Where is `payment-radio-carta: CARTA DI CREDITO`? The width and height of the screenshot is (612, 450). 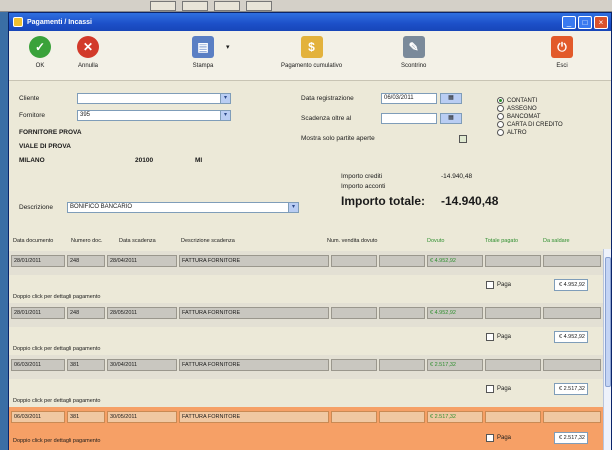
payment-radio-carta: CARTA DI CREDITO is located at coordinates (530, 124).